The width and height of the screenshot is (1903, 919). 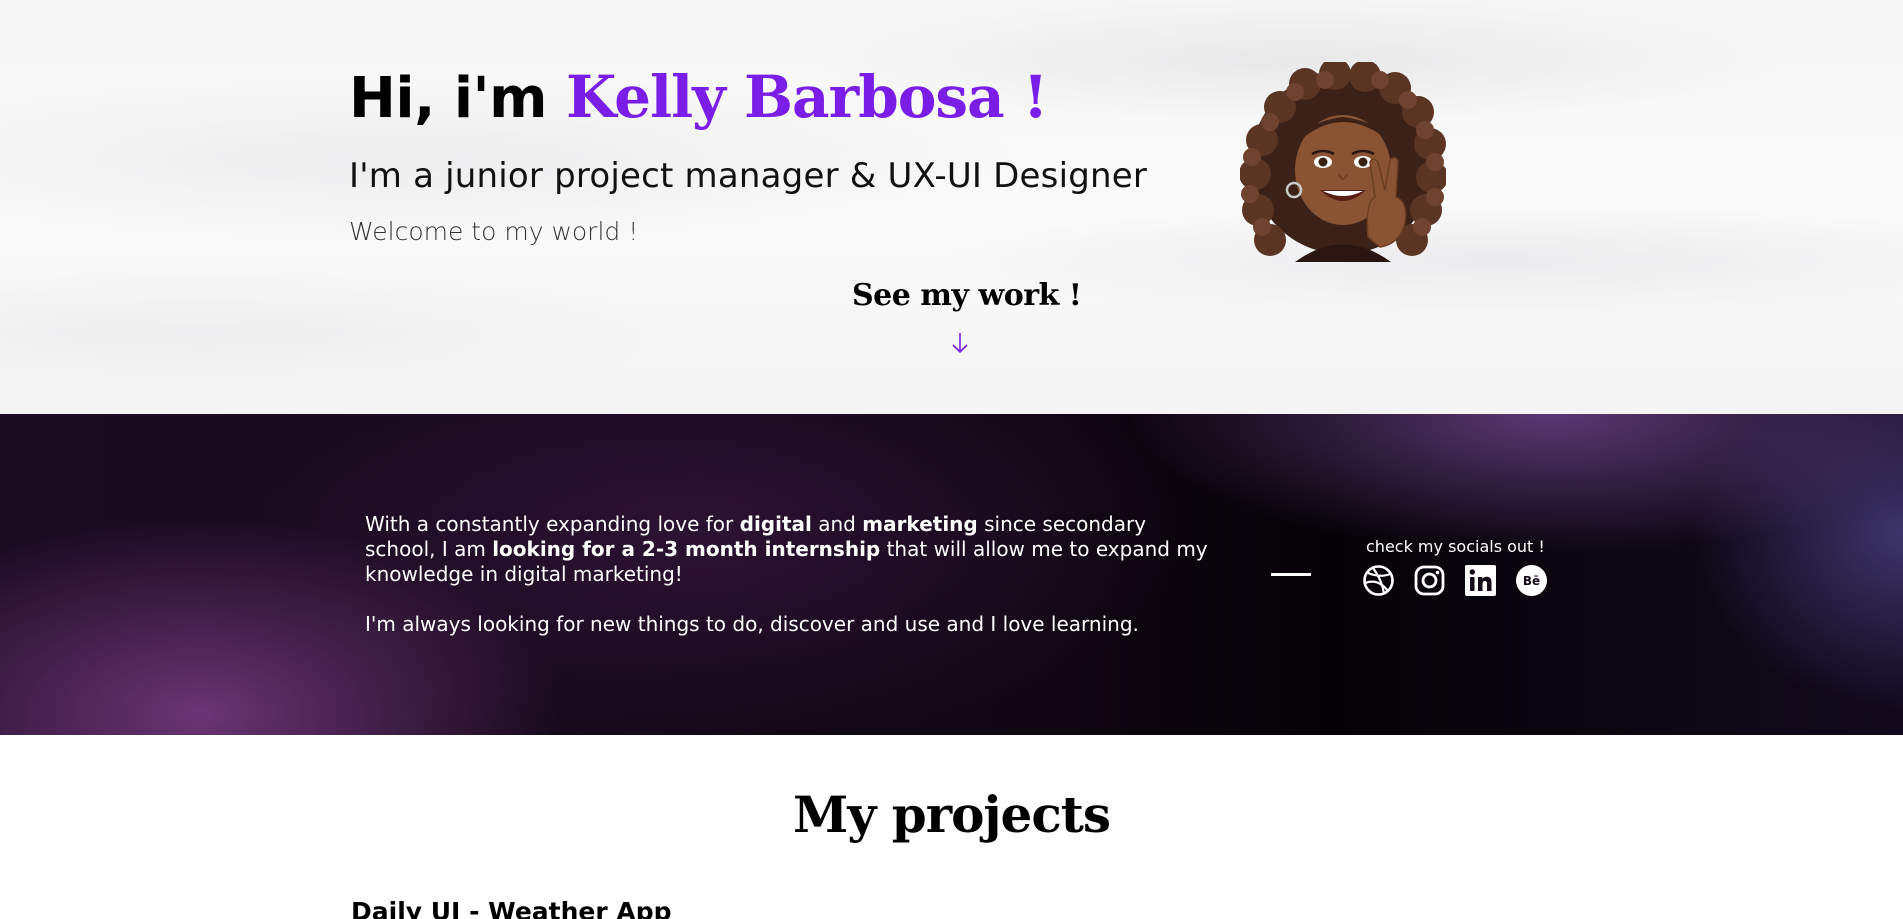 What do you see at coordinates (960, 343) in the screenshot?
I see `arrow-down-icon` at bounding box center [960, 343].